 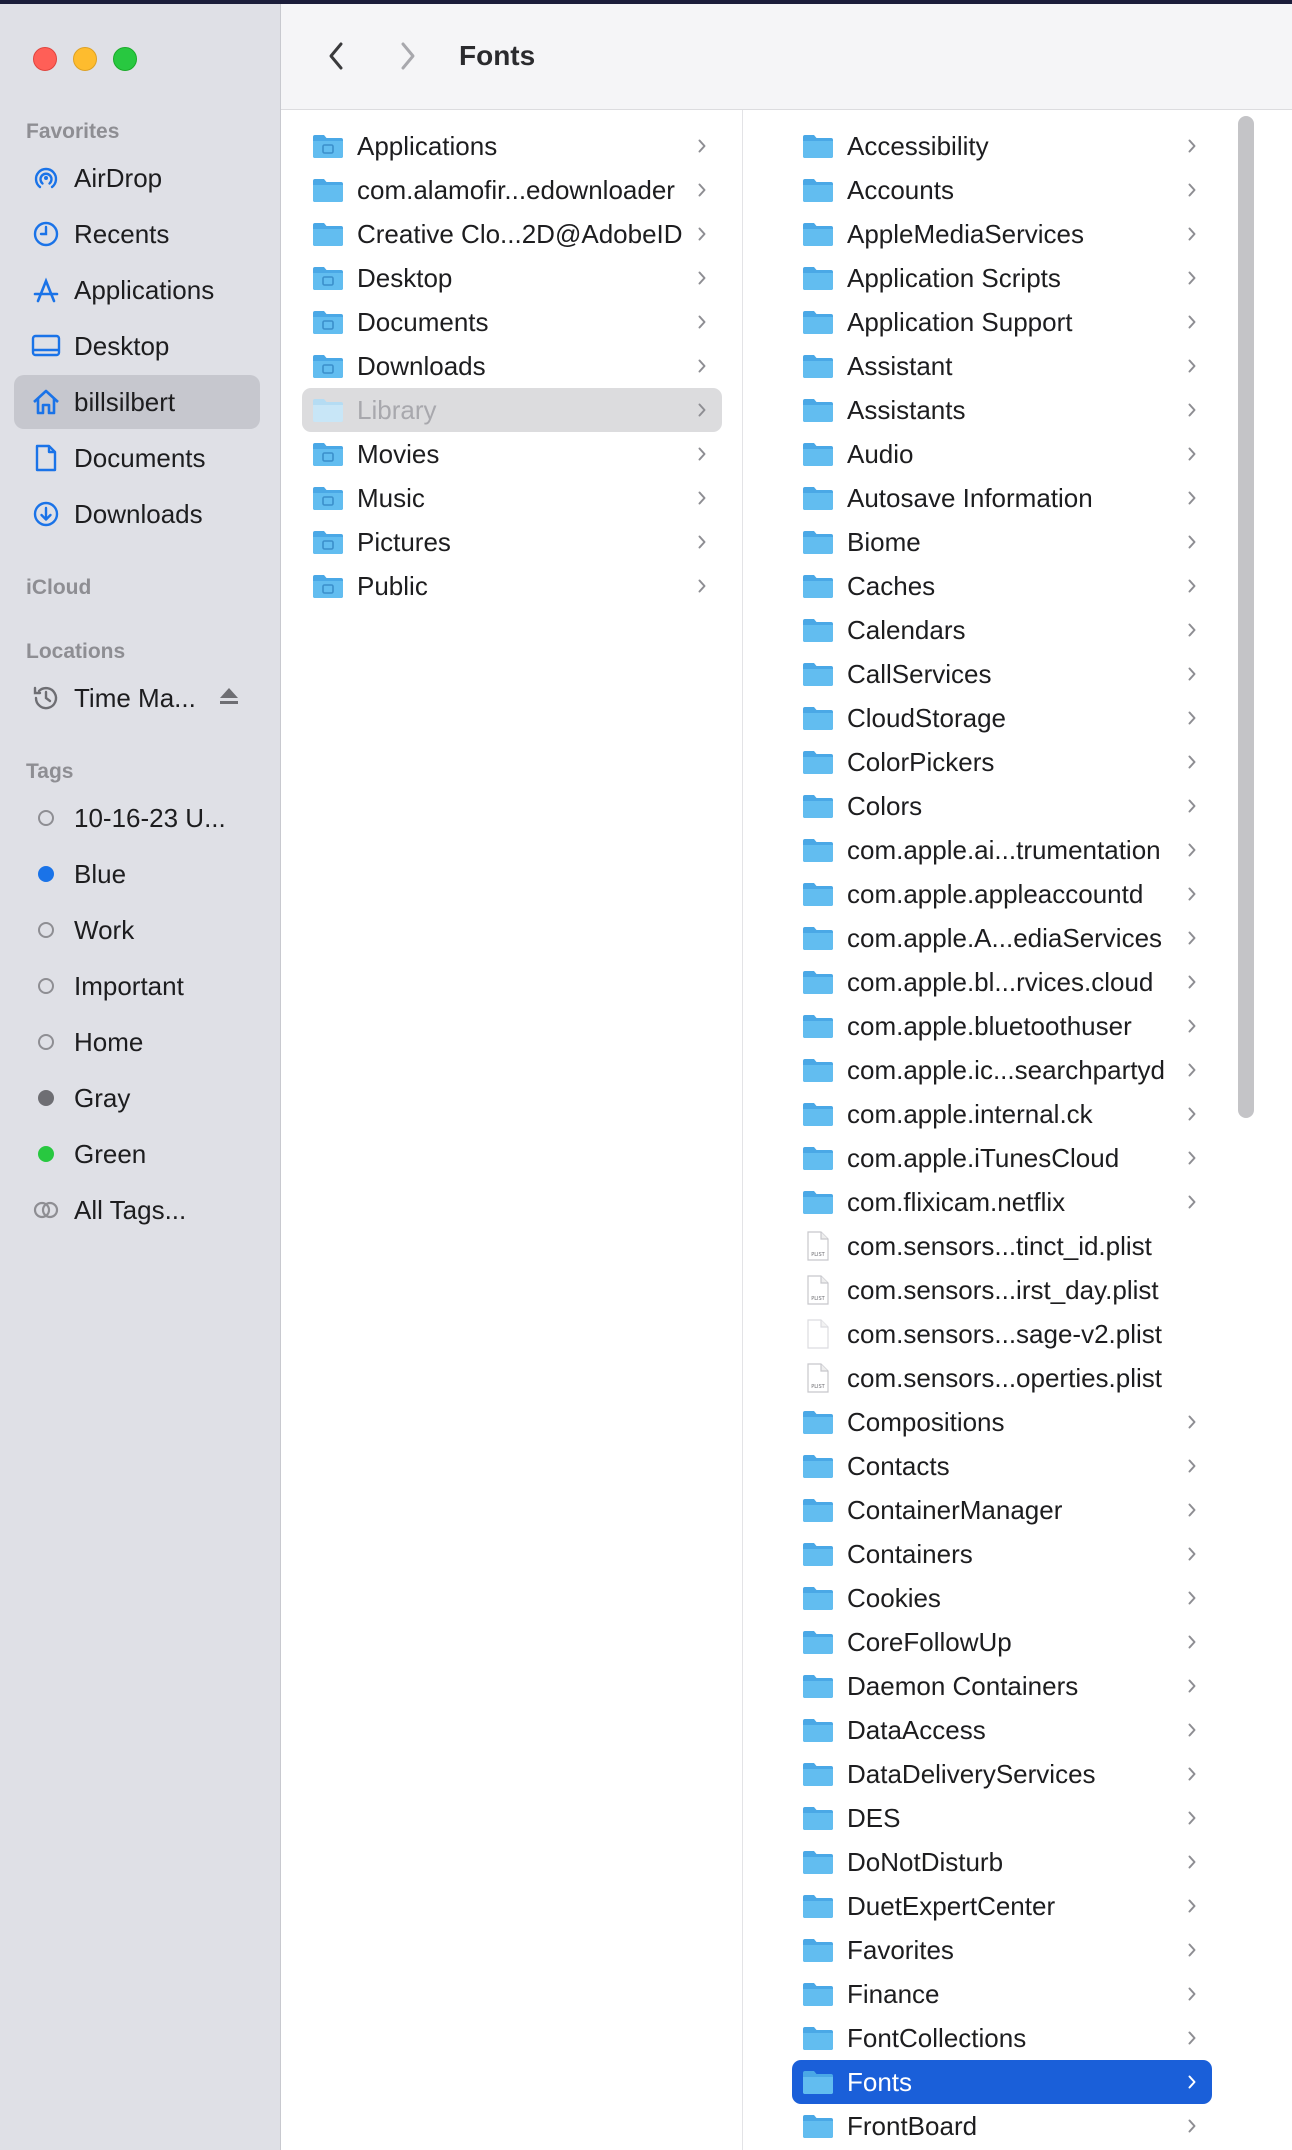 What do you see at coordinates (1002, 1378) in the screenshot?
I see `list-item-com-sensors-operties-plist: PLIST com.sensors...operties.plist` at bounding box center [1002, 1378].